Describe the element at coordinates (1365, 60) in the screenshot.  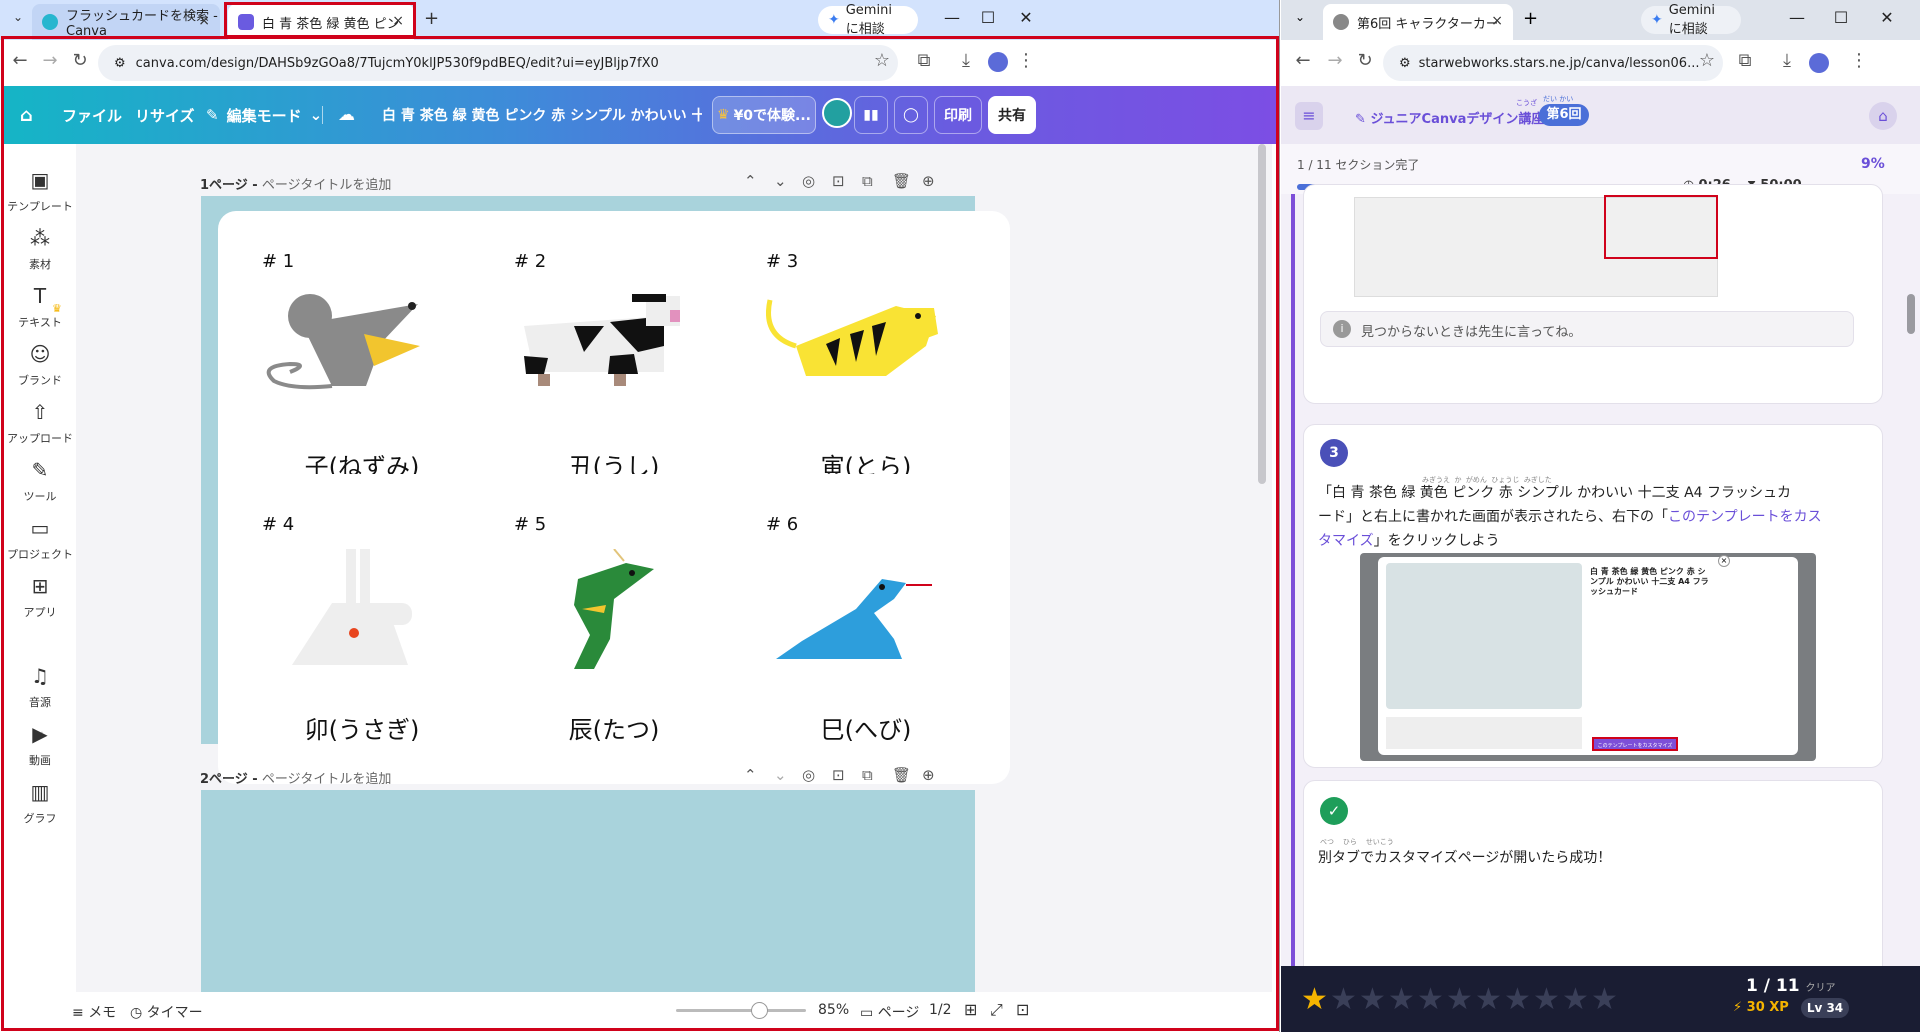
I see `right-reload-icon: ↻` at that location.